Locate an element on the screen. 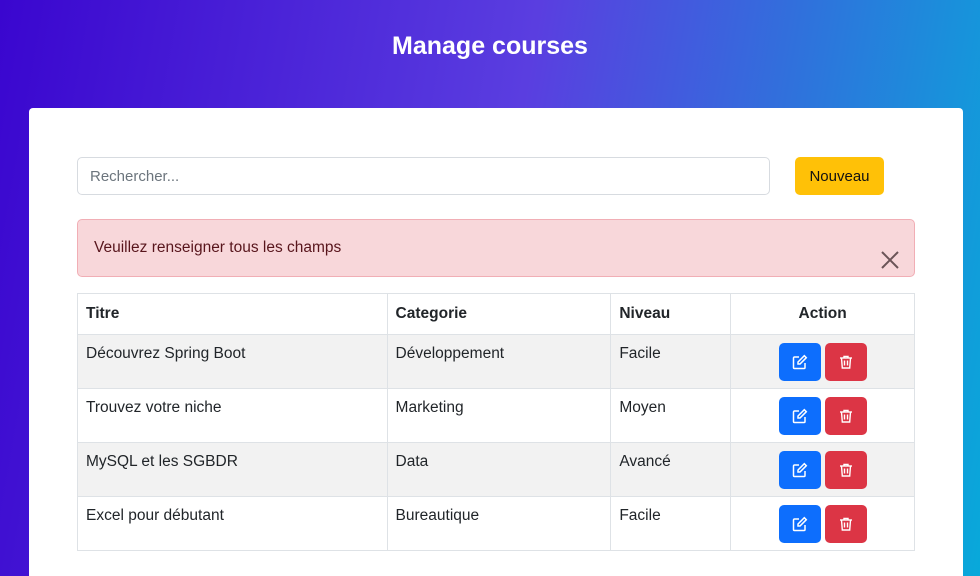 This screenshot has height=576, width=980. table-row: MySQL et les SGBDR Data Avancé is located at coordinates (496, 469).